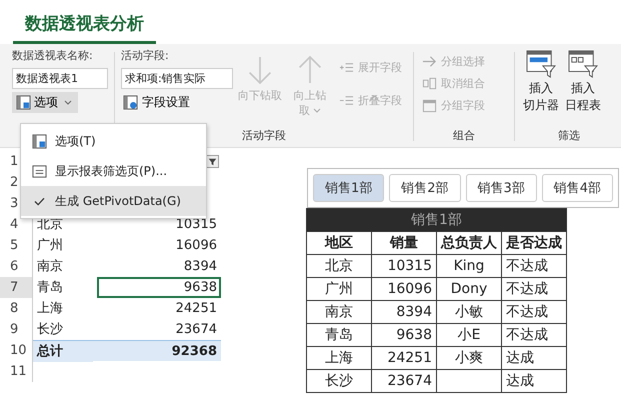  I want to click on settings-icon, so click(130, 102).